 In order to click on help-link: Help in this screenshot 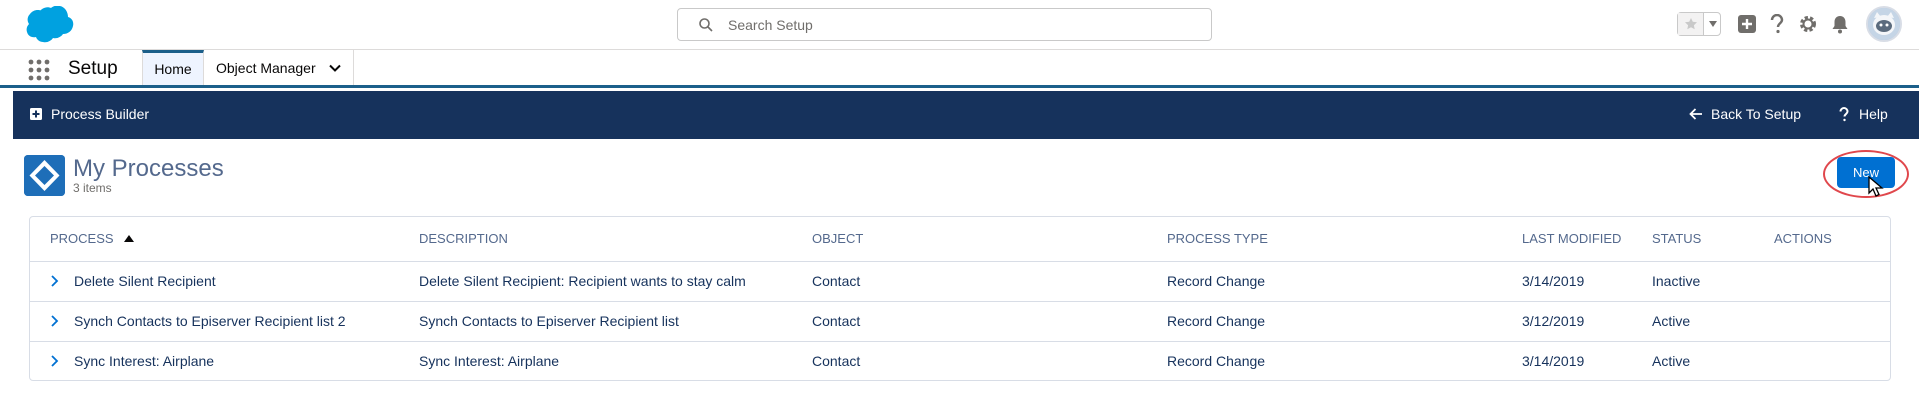, I will do `click(1863, 114)`.